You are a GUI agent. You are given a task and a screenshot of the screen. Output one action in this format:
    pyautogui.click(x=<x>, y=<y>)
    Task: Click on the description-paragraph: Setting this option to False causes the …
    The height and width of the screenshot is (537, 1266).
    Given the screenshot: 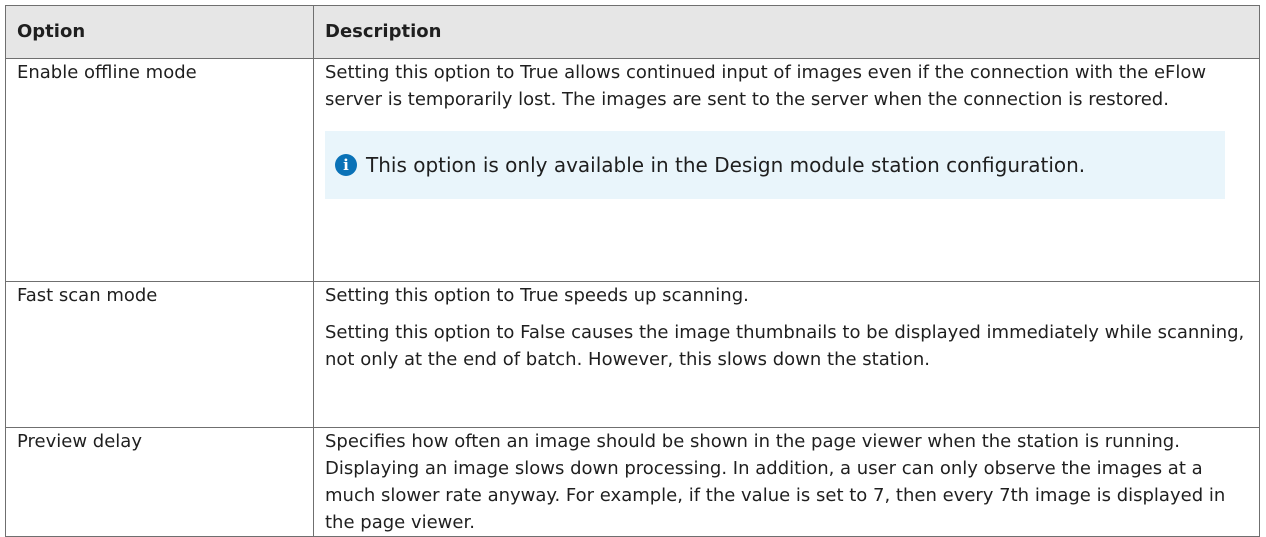 What is the action you would take?
    pyautogui.click(x=785, y=346)
    